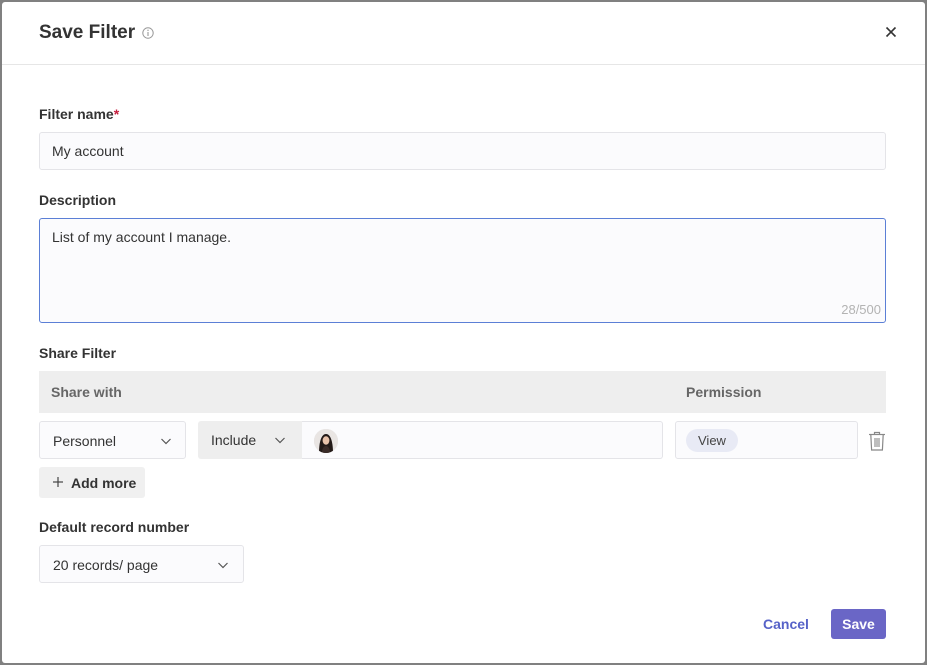  I want to click on people-picker, so click(482, 440).